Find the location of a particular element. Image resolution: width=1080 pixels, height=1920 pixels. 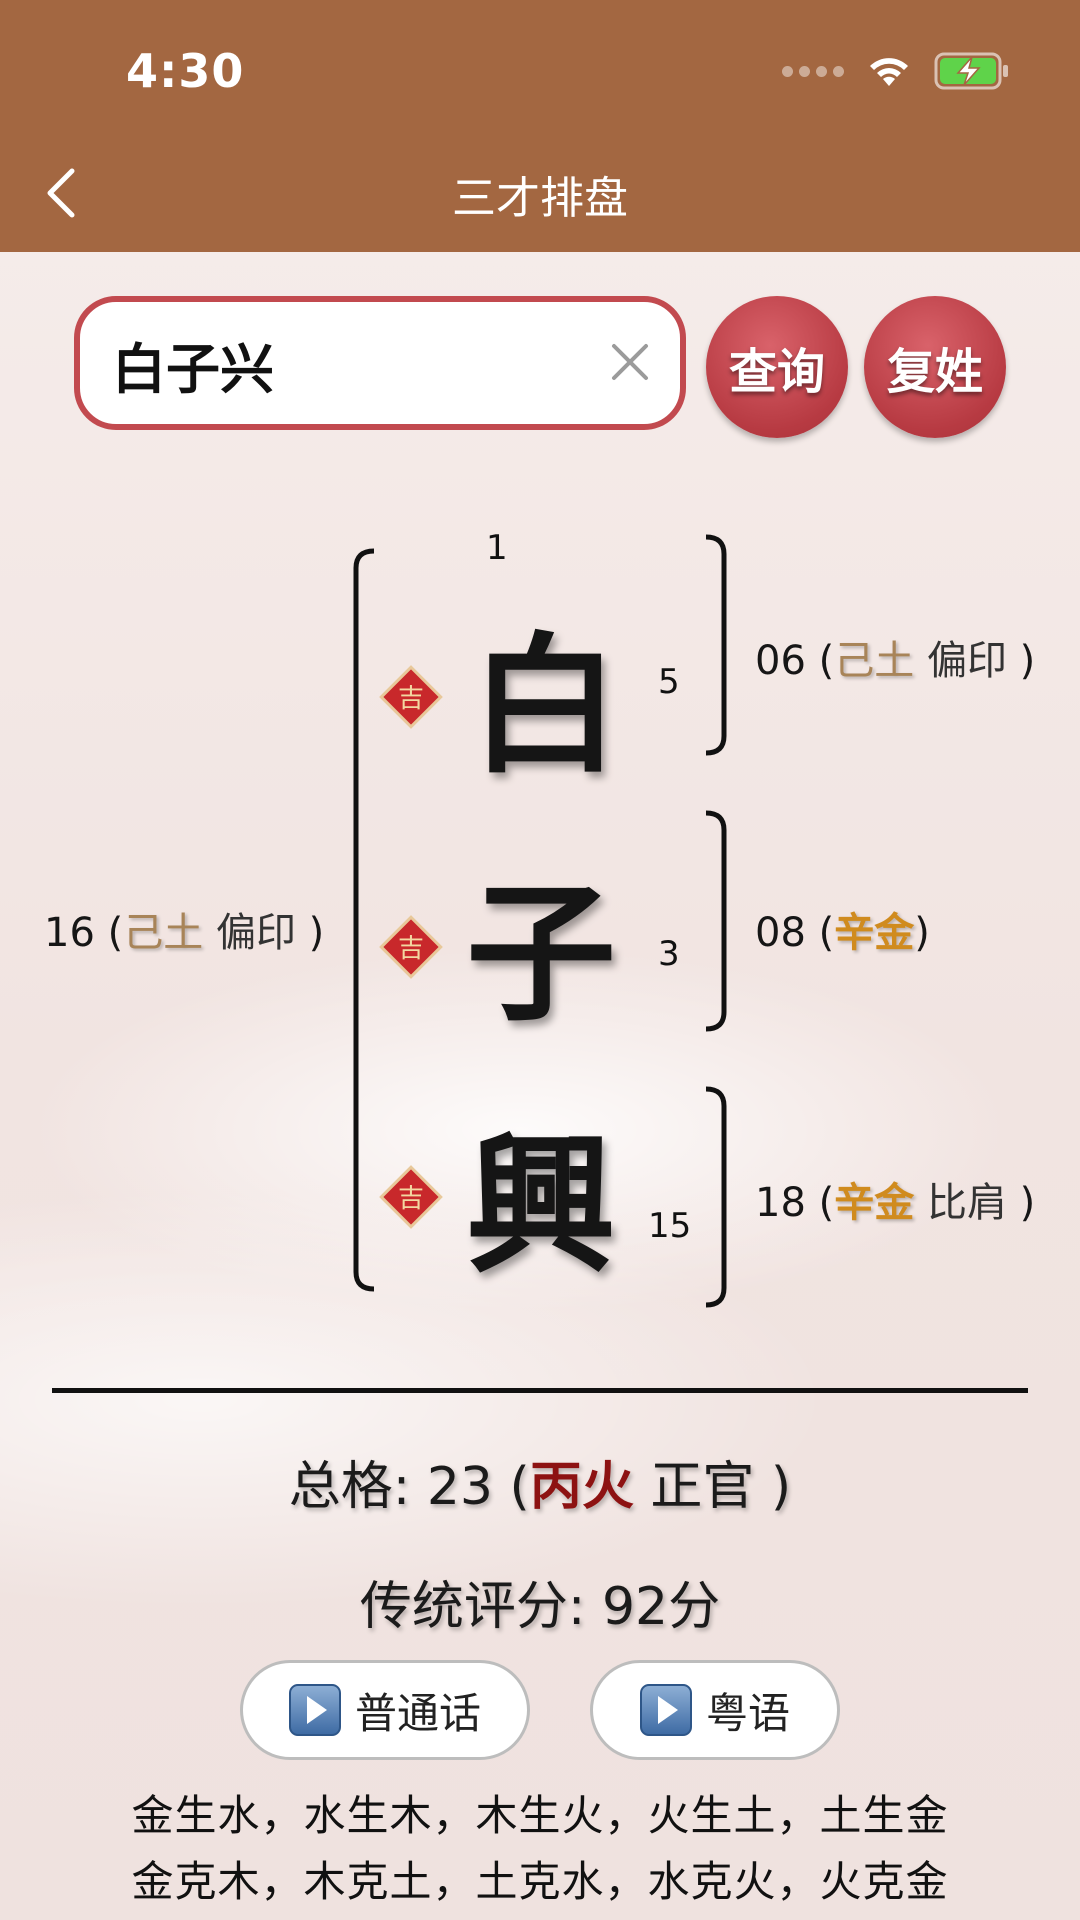

name-char-1: 白 is located at coordinates (545, 707).